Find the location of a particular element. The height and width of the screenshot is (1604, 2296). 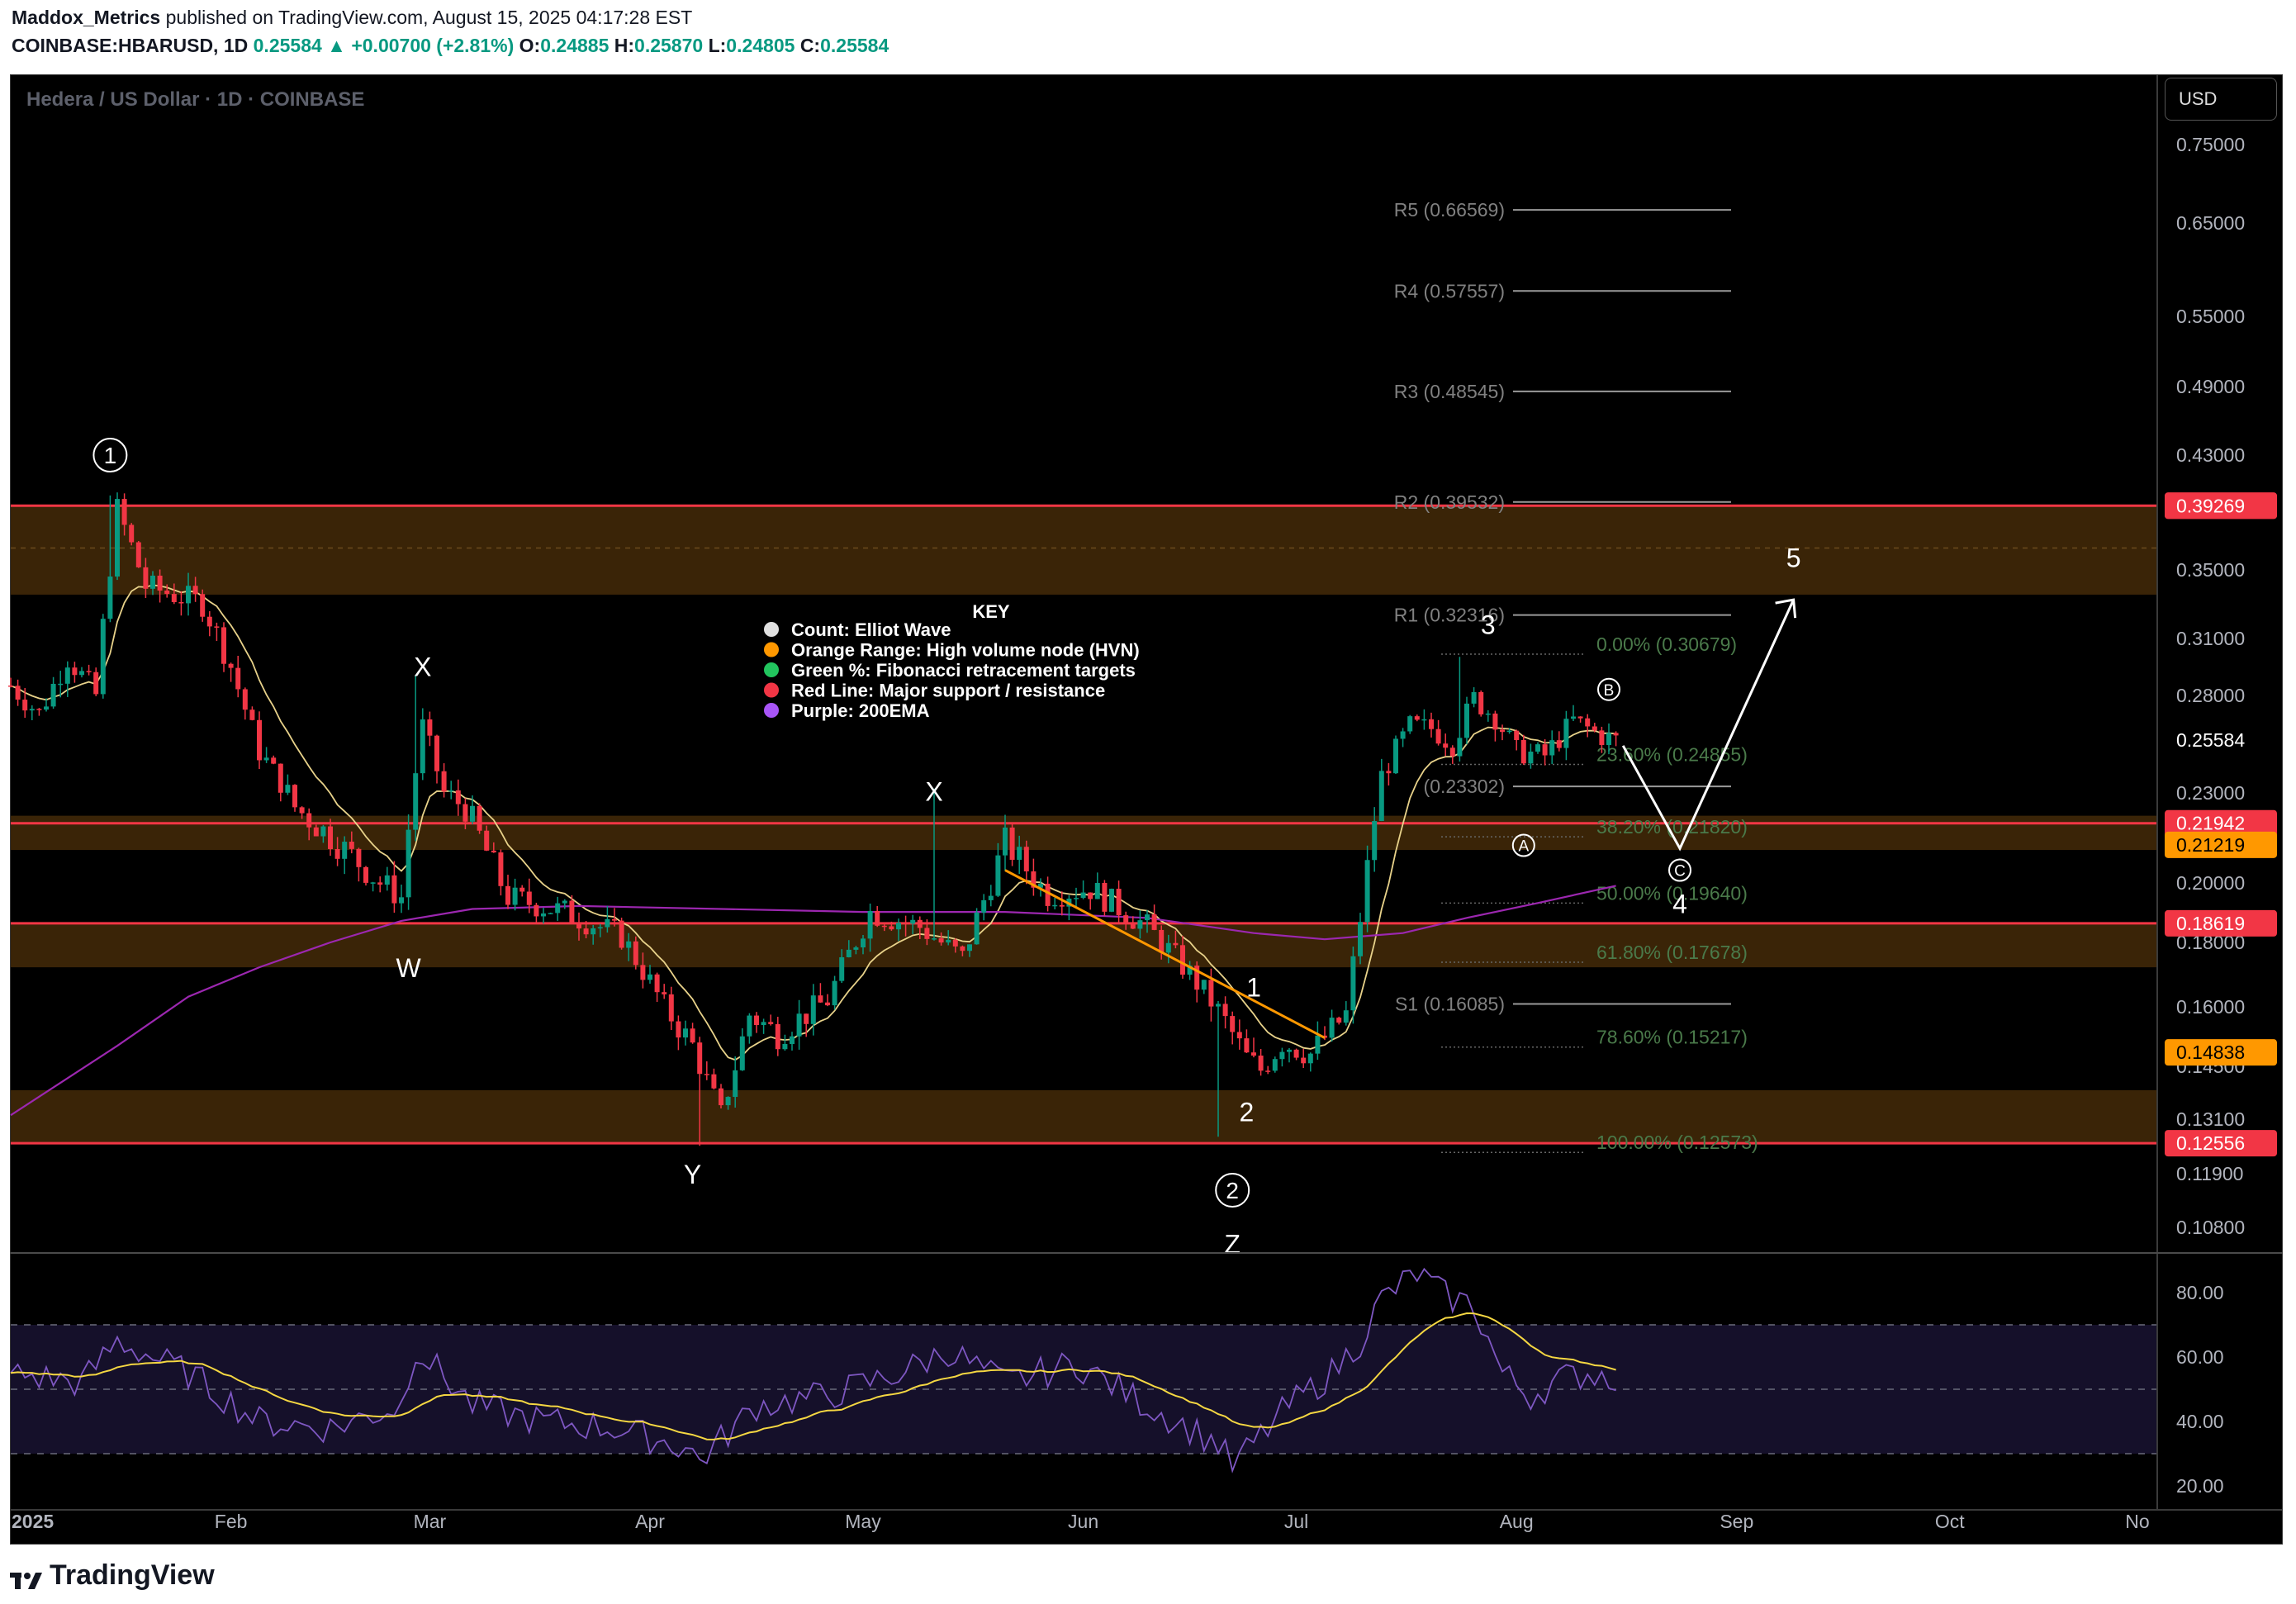

price-badge-1: 0.39269 is located at coordinates (2210, 505).